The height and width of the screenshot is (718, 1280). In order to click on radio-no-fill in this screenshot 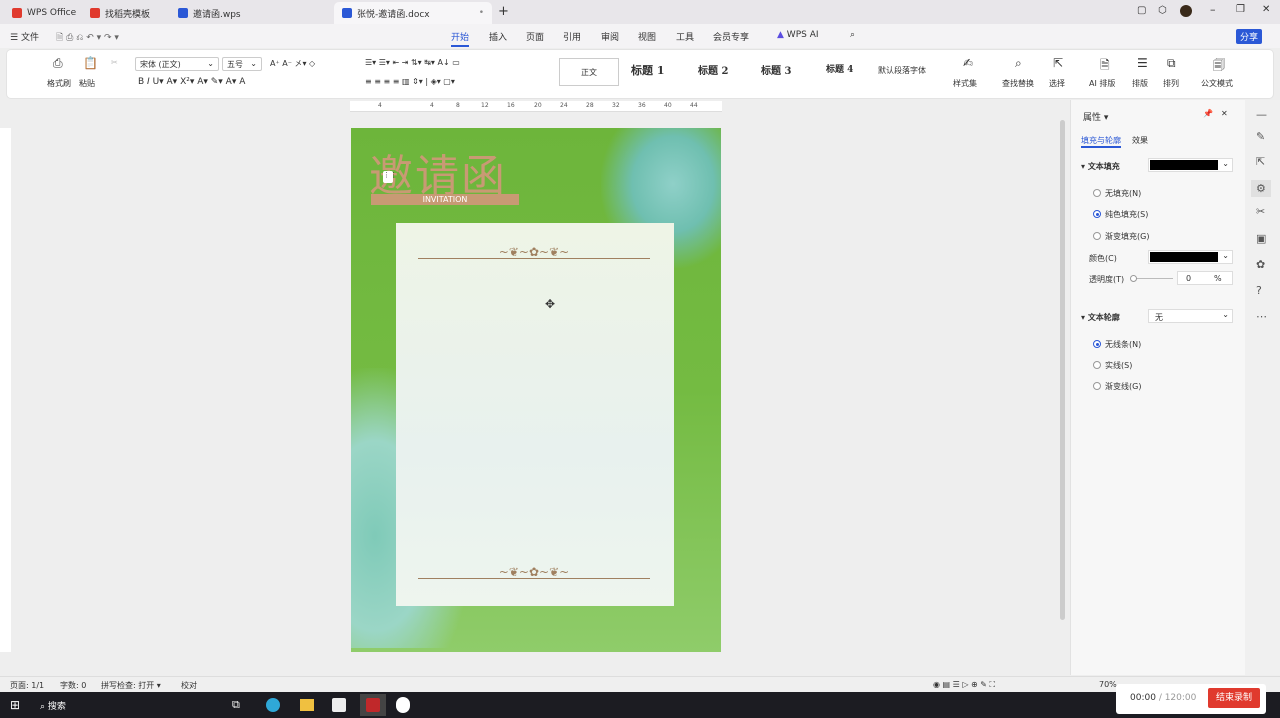, I will do `click(1097, 193)`.